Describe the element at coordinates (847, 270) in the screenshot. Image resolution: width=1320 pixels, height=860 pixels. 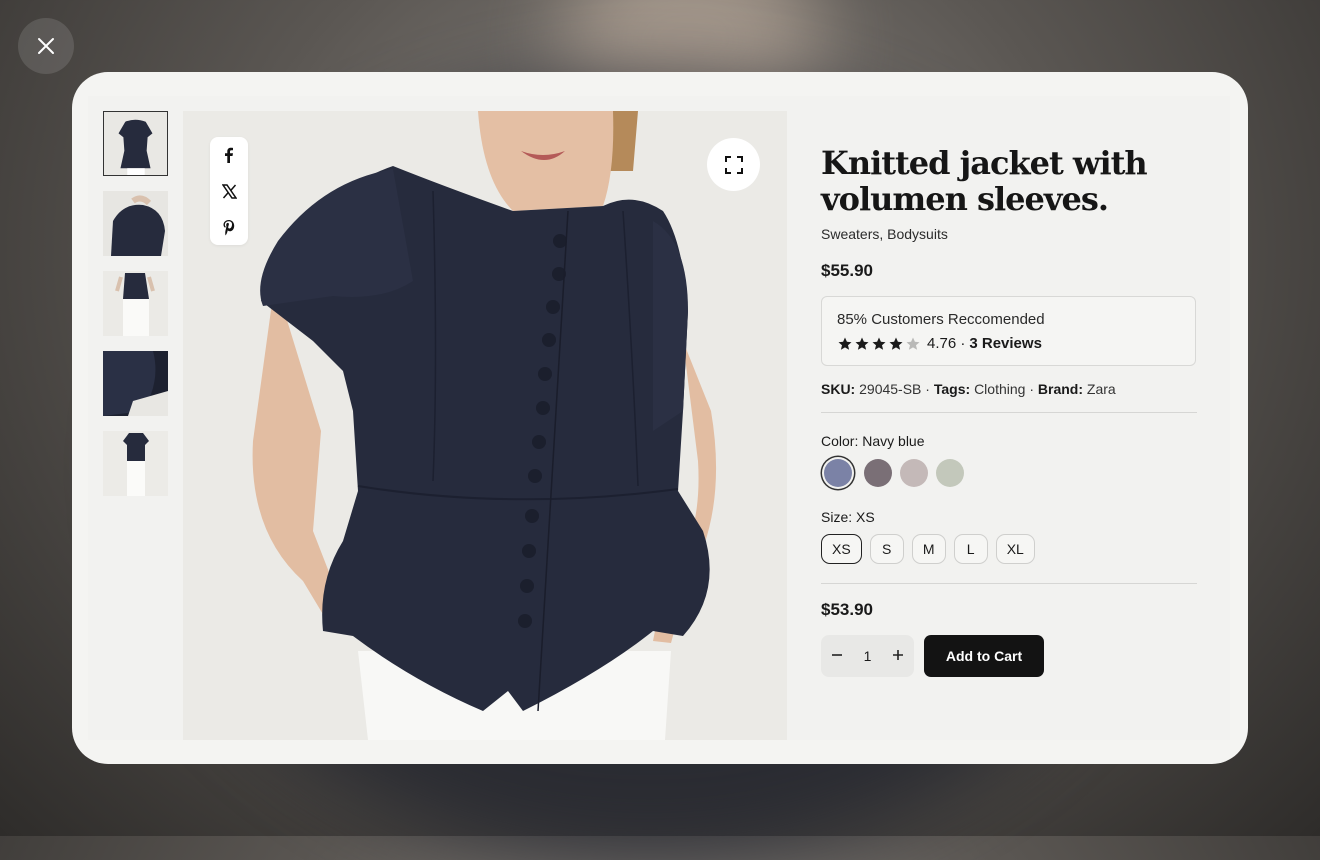
I see `product-price: $55.90` at that location.